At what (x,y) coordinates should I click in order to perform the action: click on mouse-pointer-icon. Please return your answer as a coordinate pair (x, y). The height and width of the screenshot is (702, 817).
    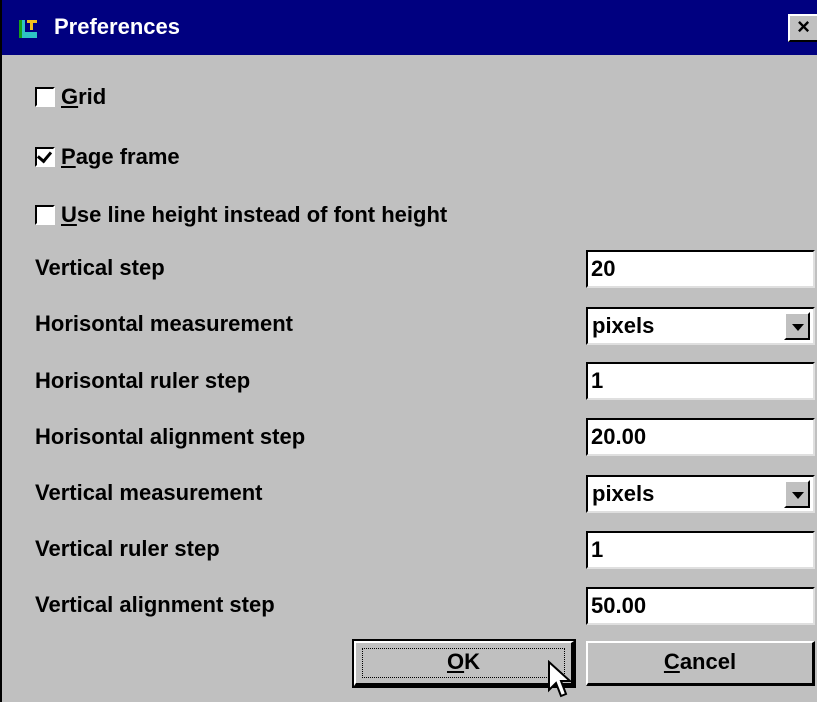
    Looking at the image, I should click on (560, 679).